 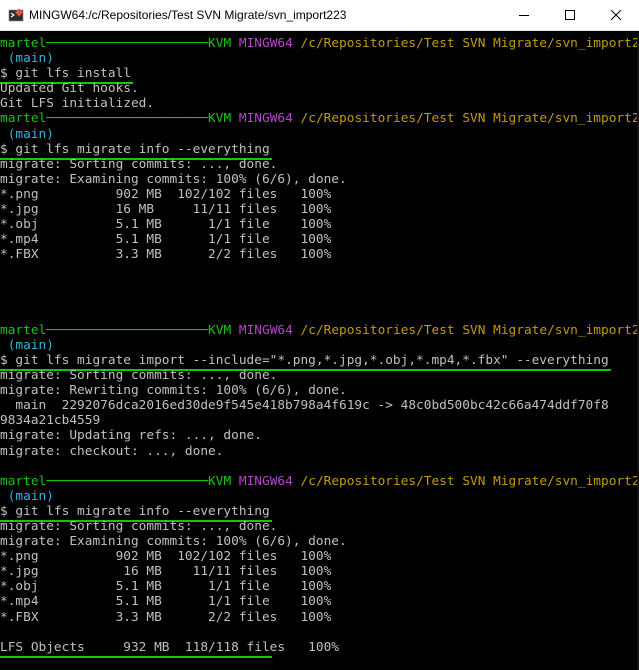 What do you see at coordinates (136, 656) in the screenshot?
I see `highlight-underline` at bounding box center [136, 656].